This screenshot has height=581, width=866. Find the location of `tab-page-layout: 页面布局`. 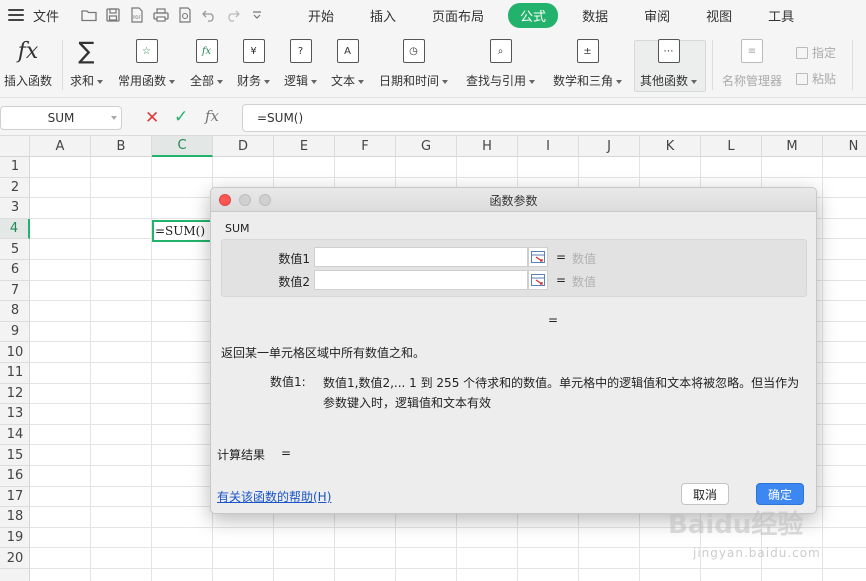

tab-page-layout: 页面布局 is located at coordinates (458, 15).